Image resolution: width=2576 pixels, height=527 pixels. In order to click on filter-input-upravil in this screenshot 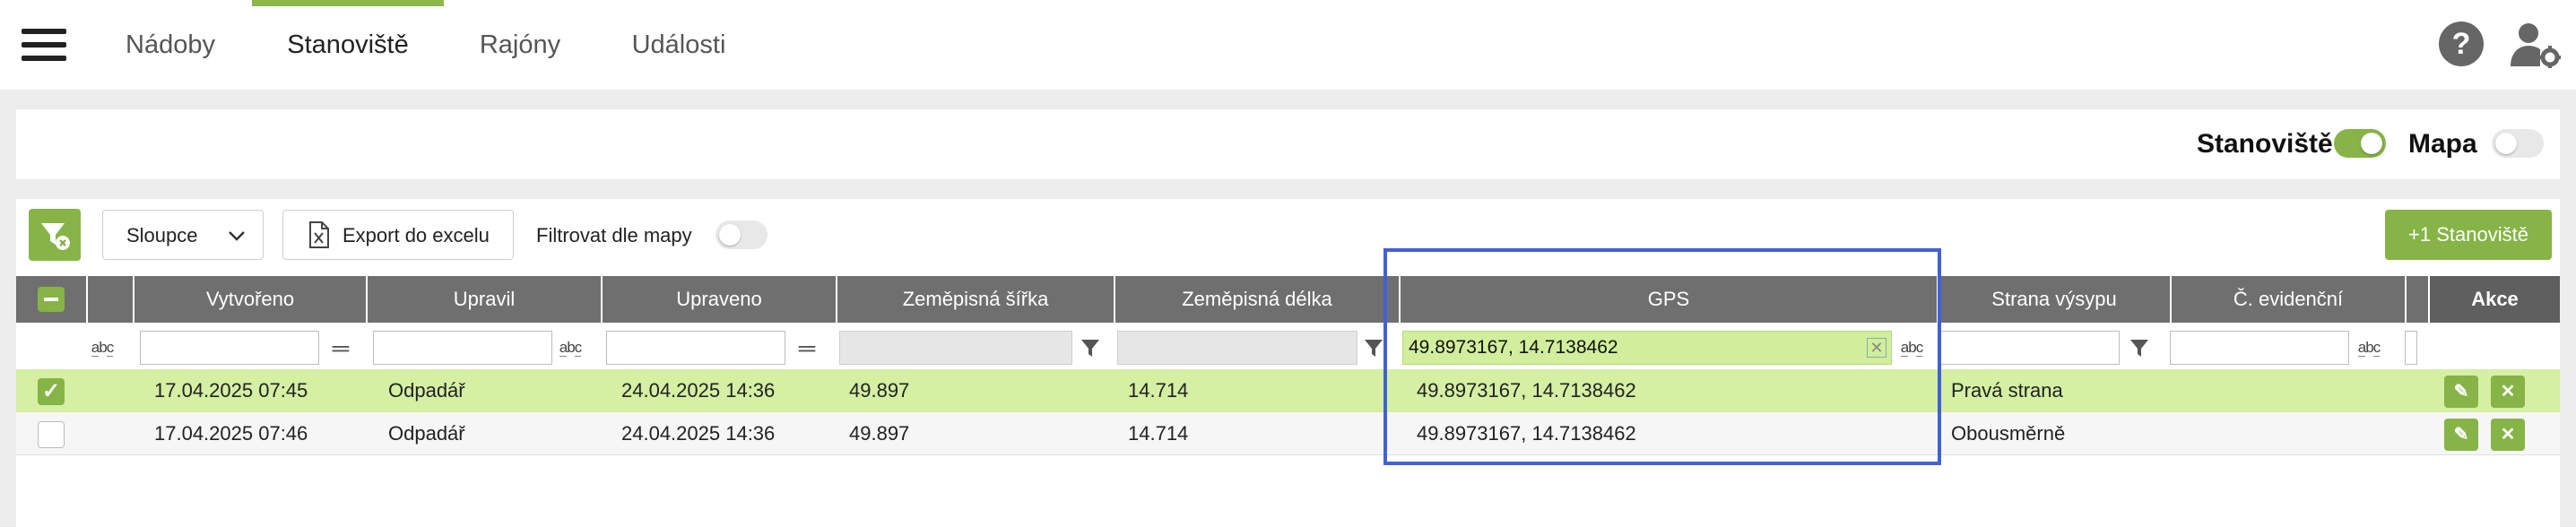, I will do `click(462, 348)`.